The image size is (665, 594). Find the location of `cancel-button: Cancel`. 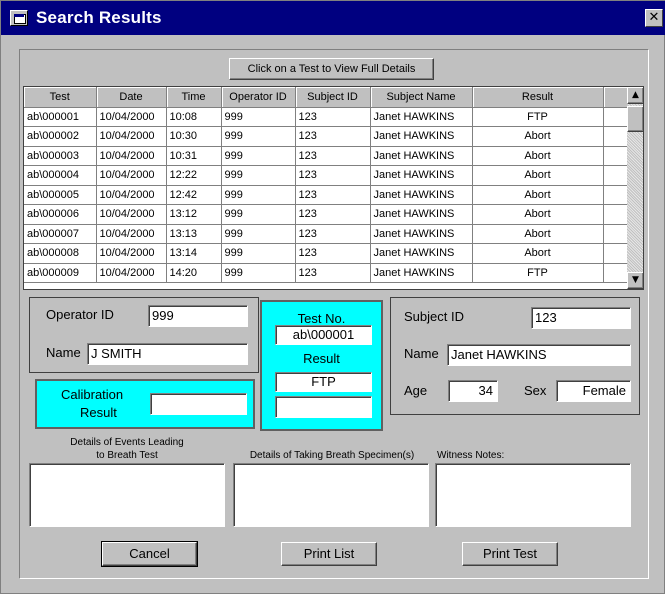

cancel-button: Cancel is located at coordinates (149, 554).